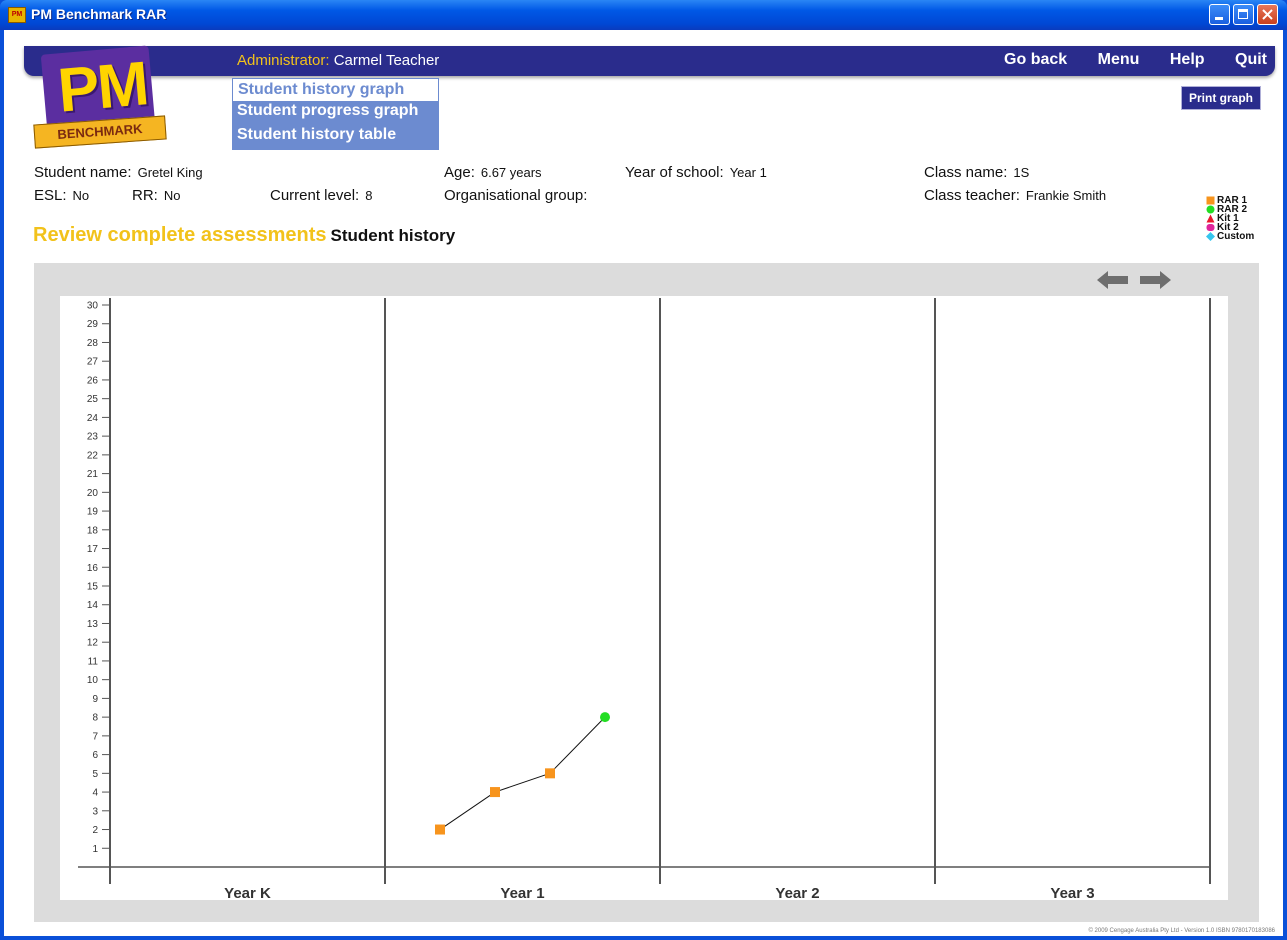 This screenshot has height=940, width=1287. Describe the element at coordinates (93, 624) in the screenshot. I see `y-tick-label: 13` at that location.